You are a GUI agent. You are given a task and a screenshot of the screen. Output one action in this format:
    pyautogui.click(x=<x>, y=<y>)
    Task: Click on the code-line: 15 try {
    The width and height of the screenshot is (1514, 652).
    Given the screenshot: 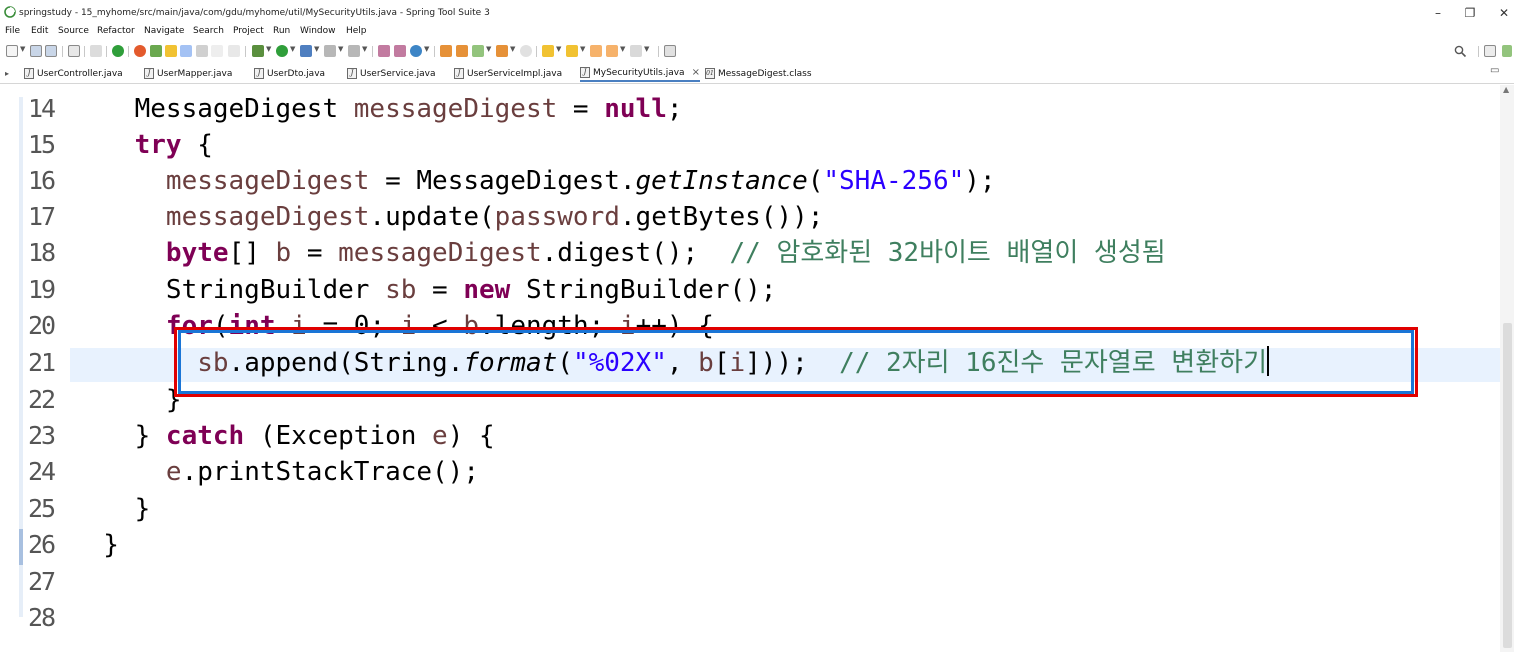 What is the action you would take?
    pyautogui.click(x=750, y=145)
    